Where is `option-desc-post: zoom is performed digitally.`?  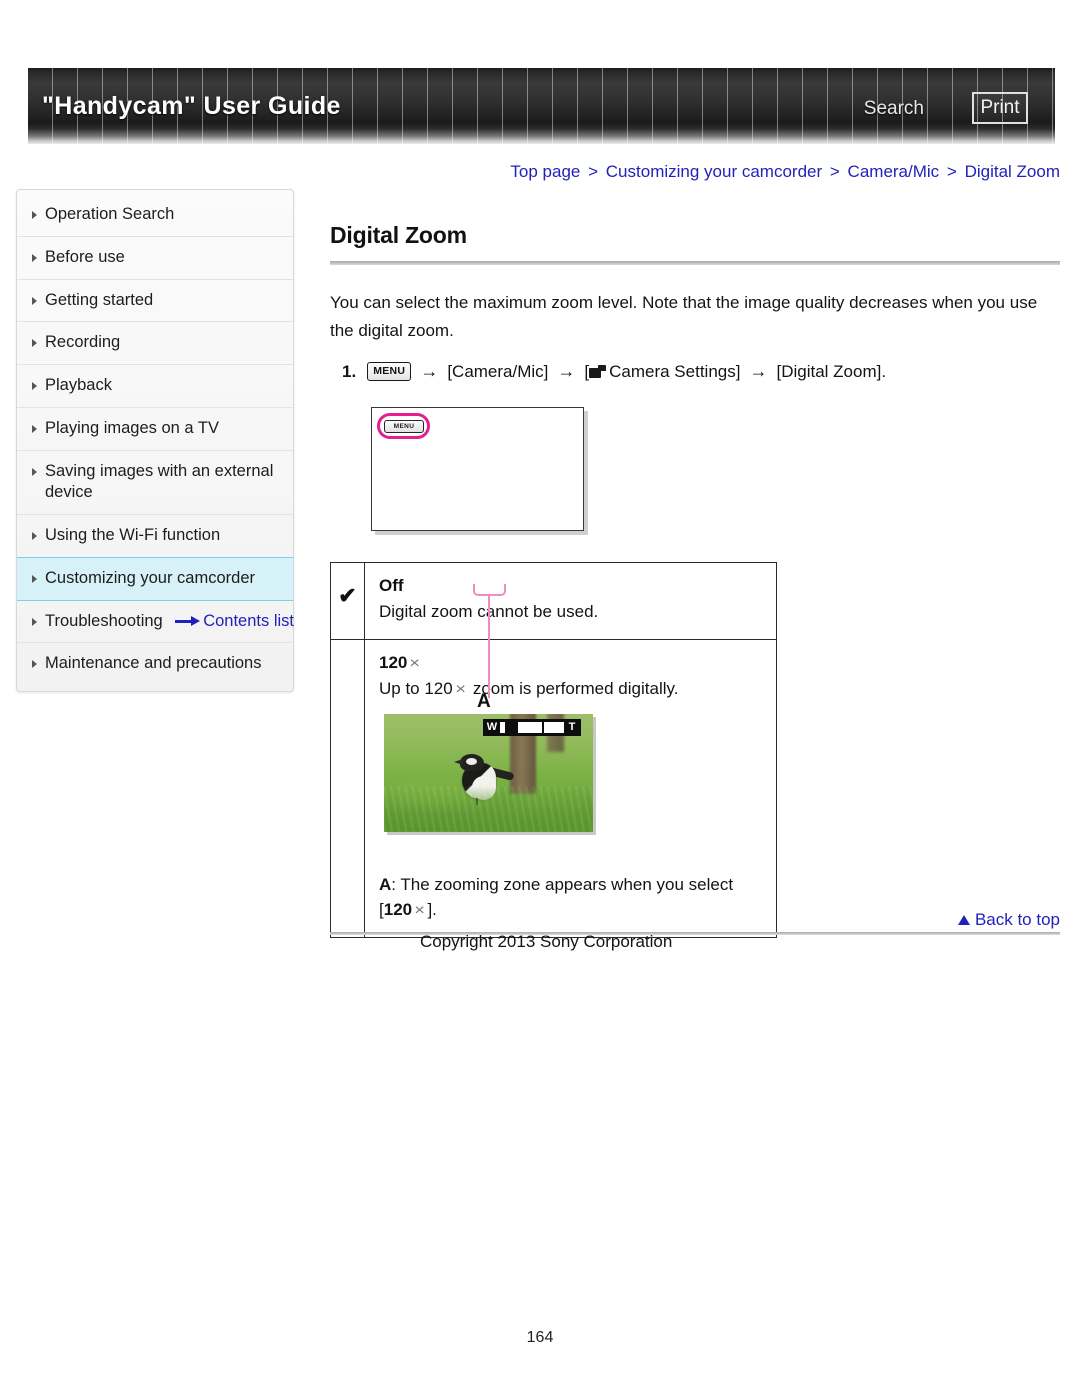 option-desc-post: zoom is performed digitally. is located at coordinates (575, 688).